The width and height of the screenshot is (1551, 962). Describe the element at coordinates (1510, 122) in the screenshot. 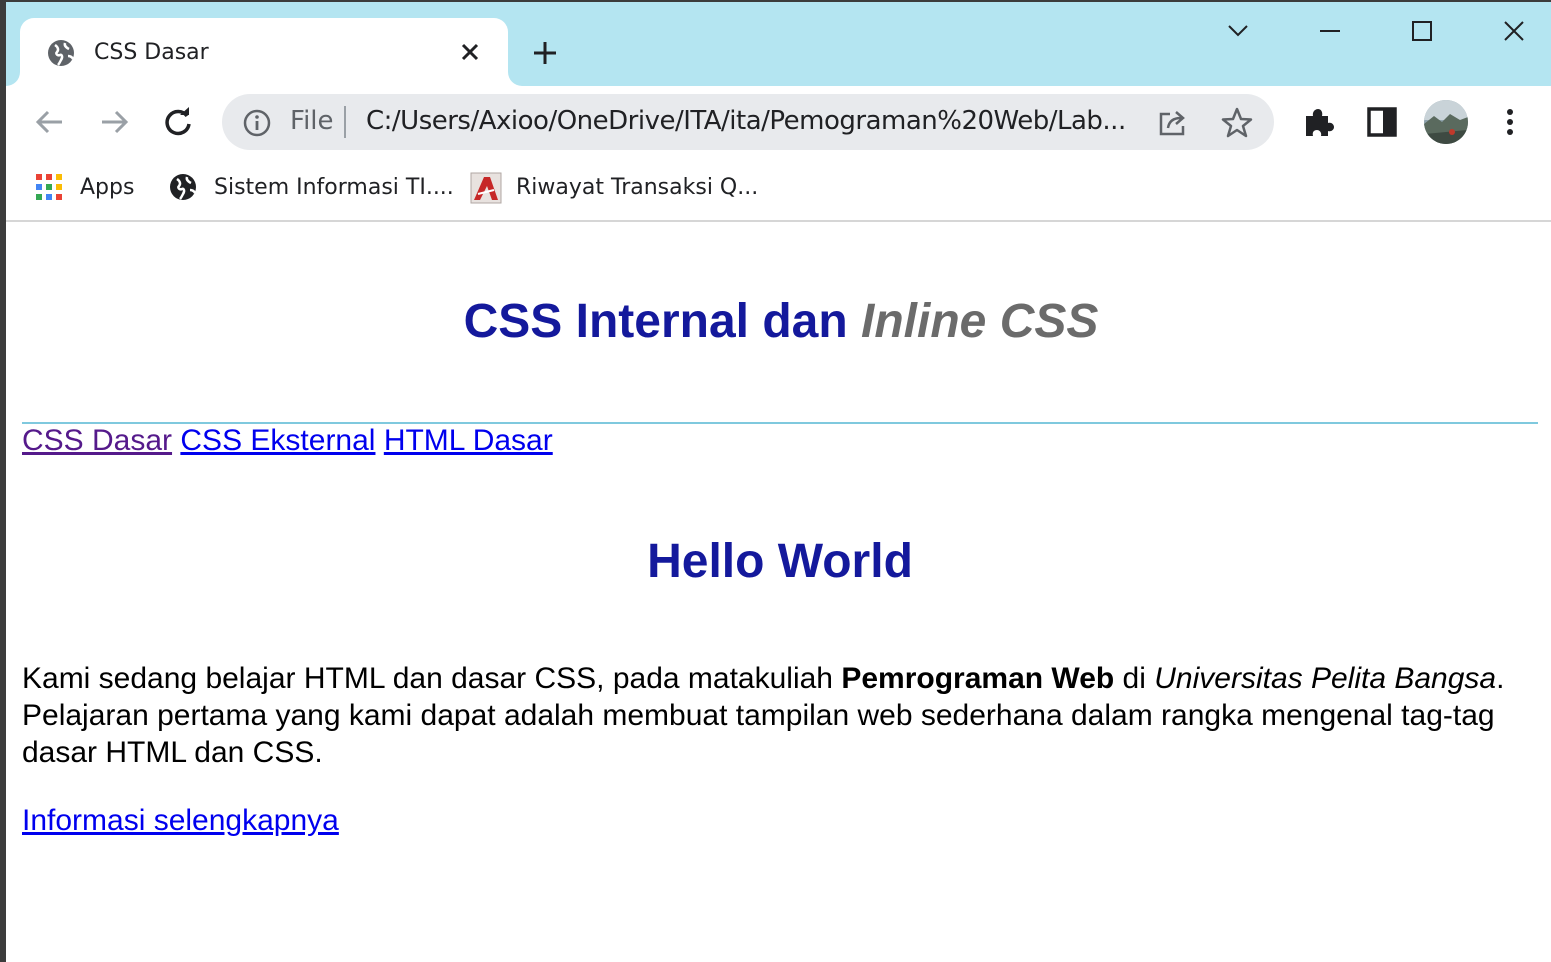

I see `more-menu-icon` at that location.